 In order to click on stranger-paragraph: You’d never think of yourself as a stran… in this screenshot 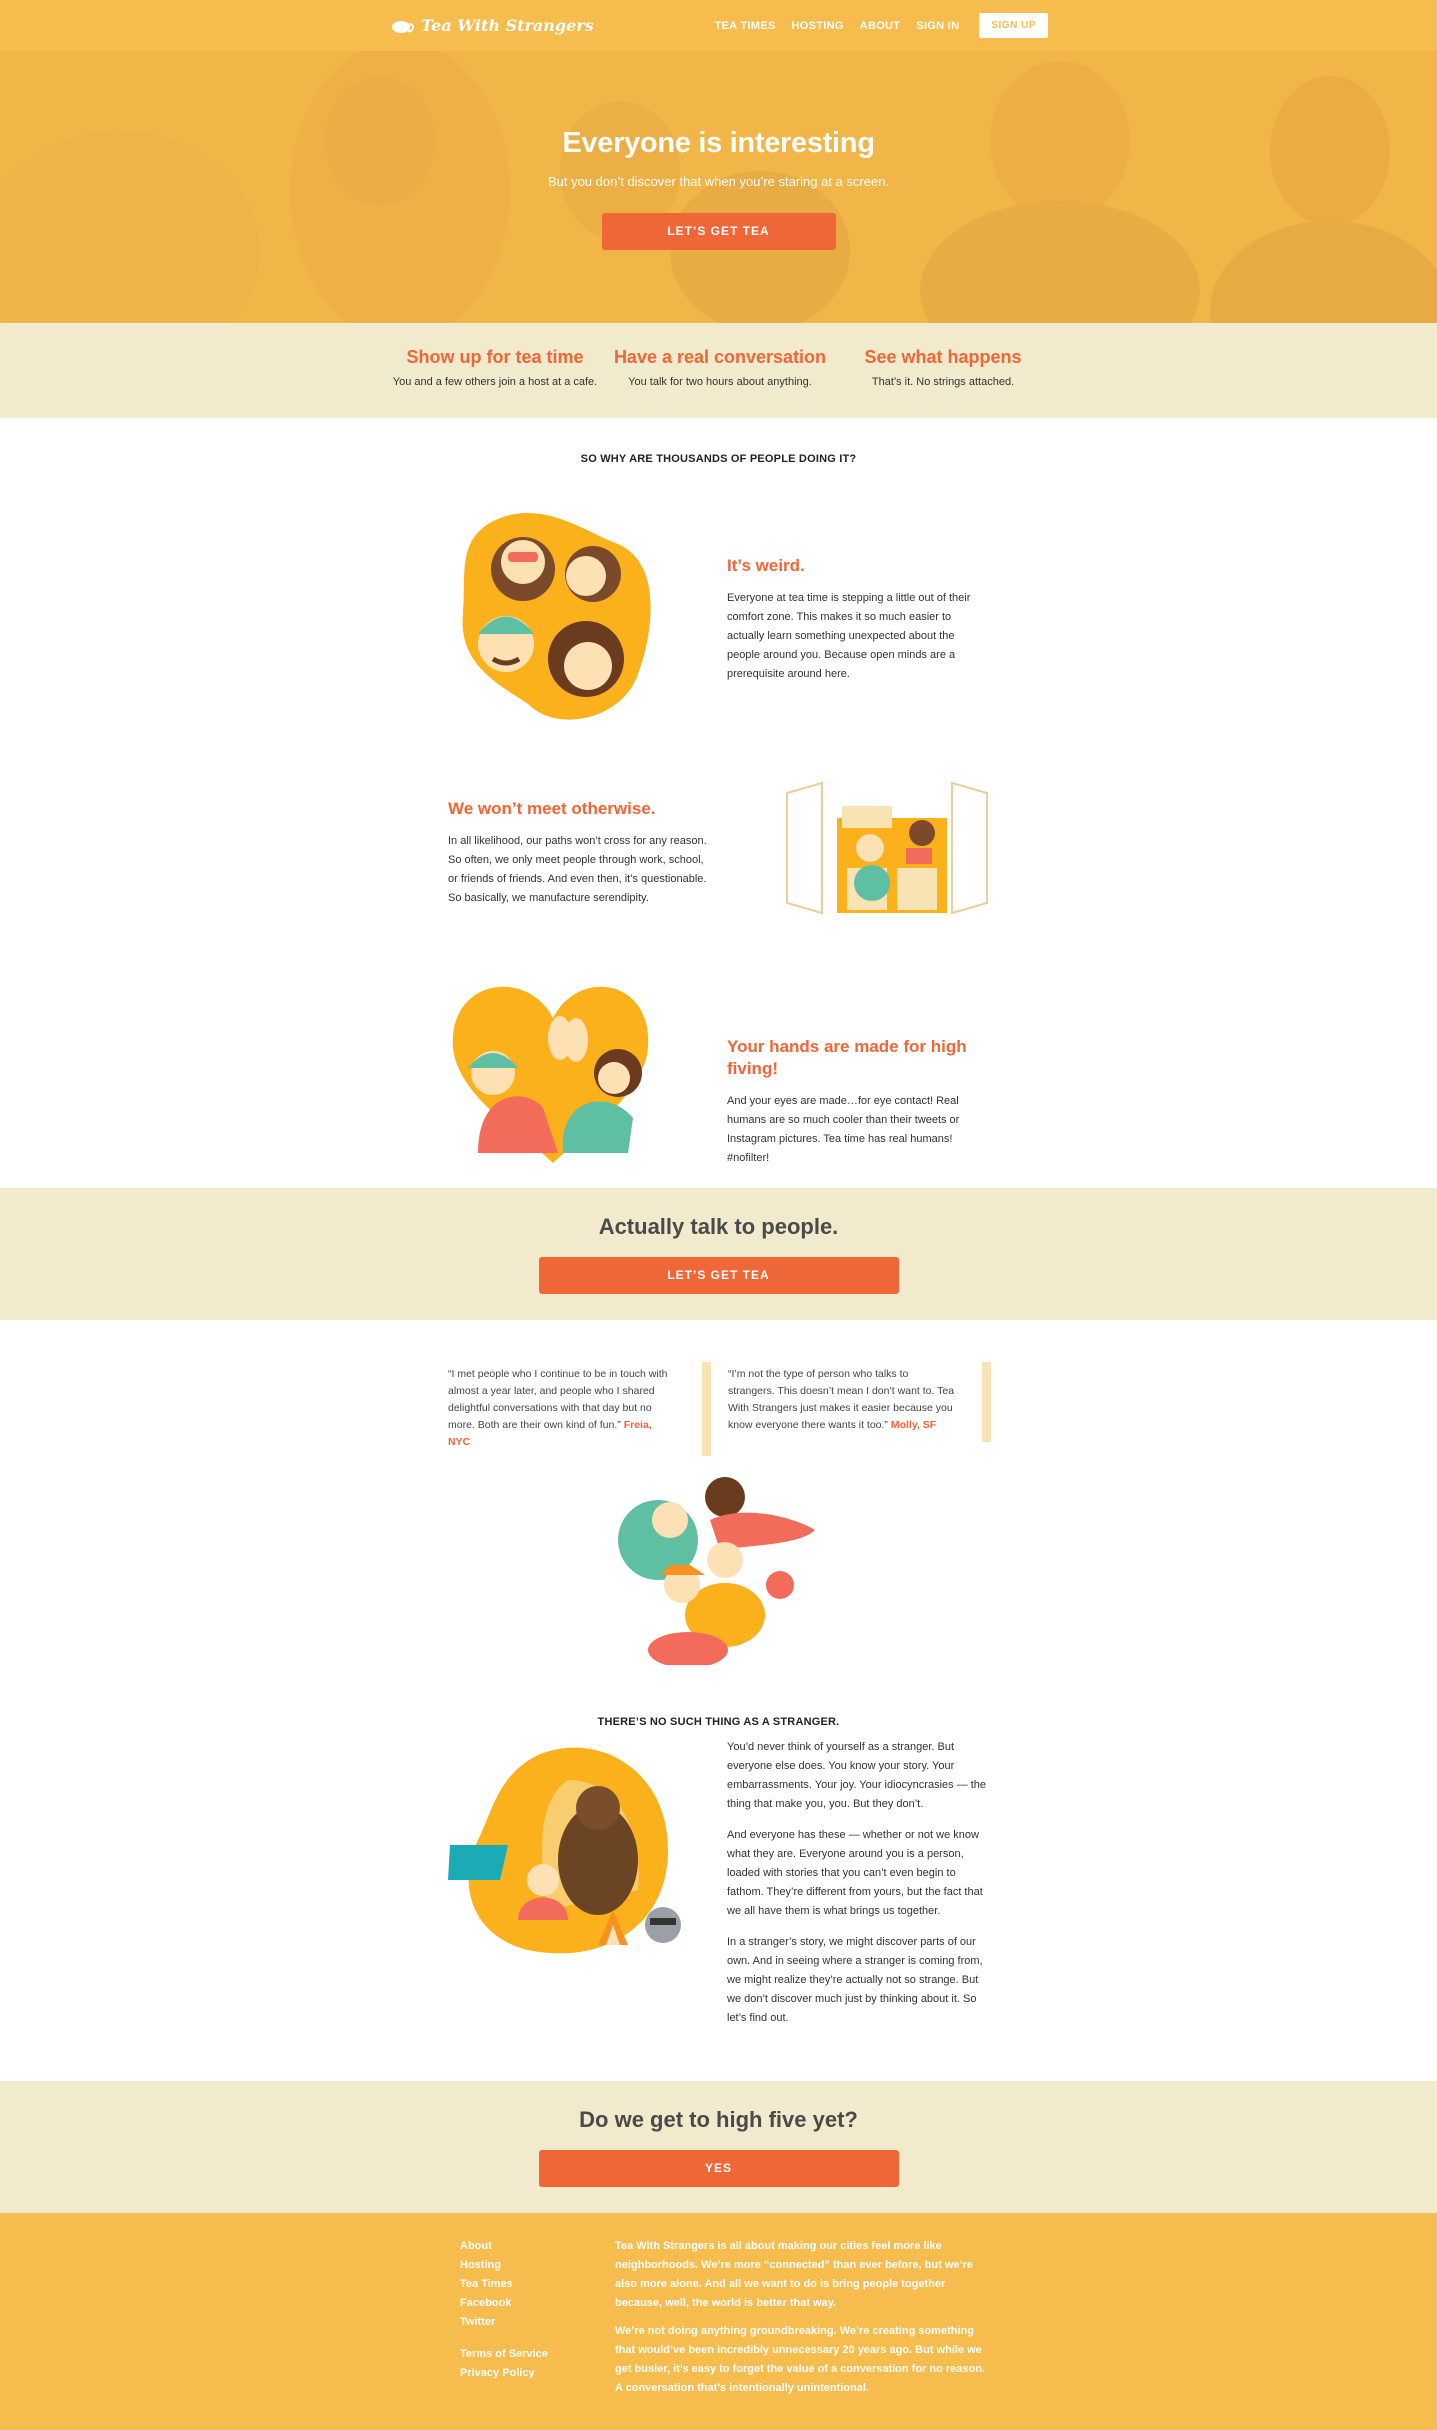, I will do `click(857, 1775)`.